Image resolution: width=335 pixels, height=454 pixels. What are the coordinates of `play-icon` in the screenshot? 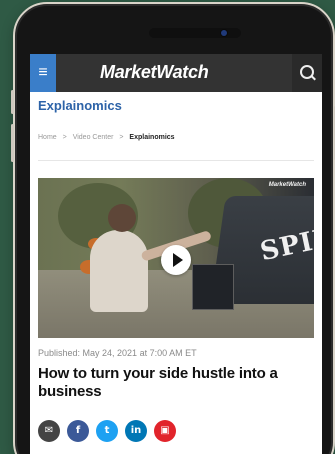 It's located at (178, 260).